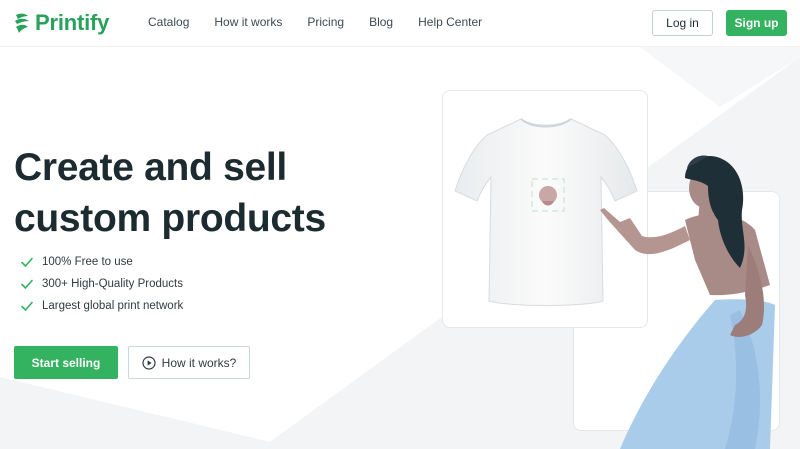  I want to click on feature-label: Largest global print network, so click(113, 306).